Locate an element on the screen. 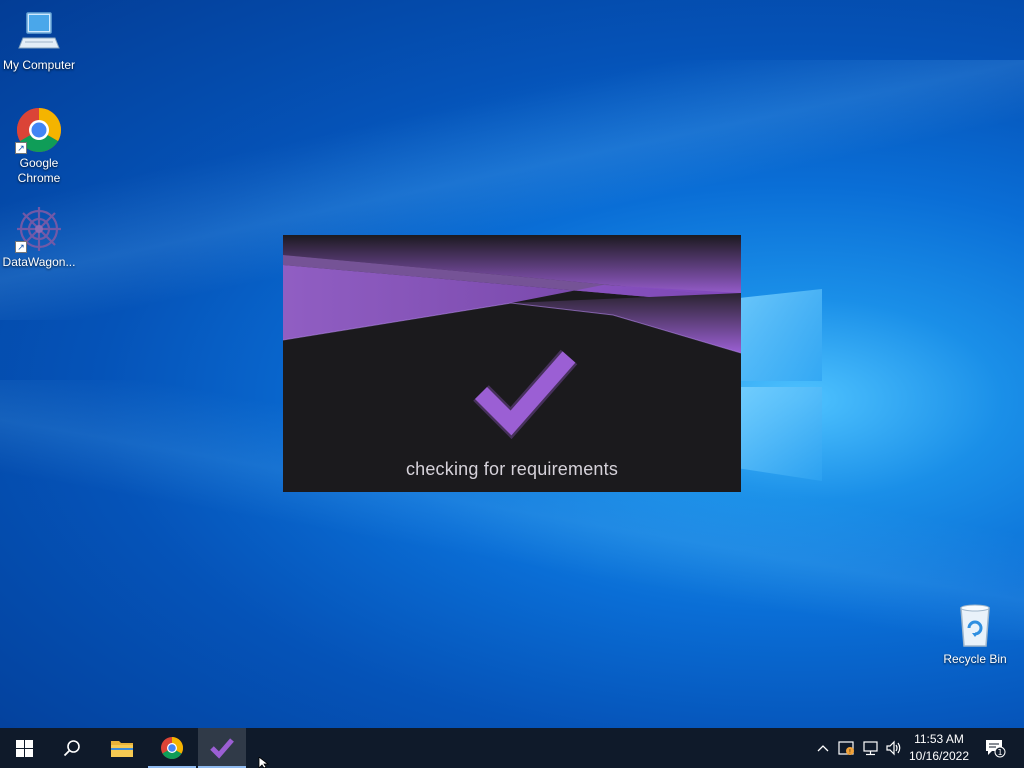 This screenshot has width=1024, height=768. start-icon is located at coordinates (24, 748).